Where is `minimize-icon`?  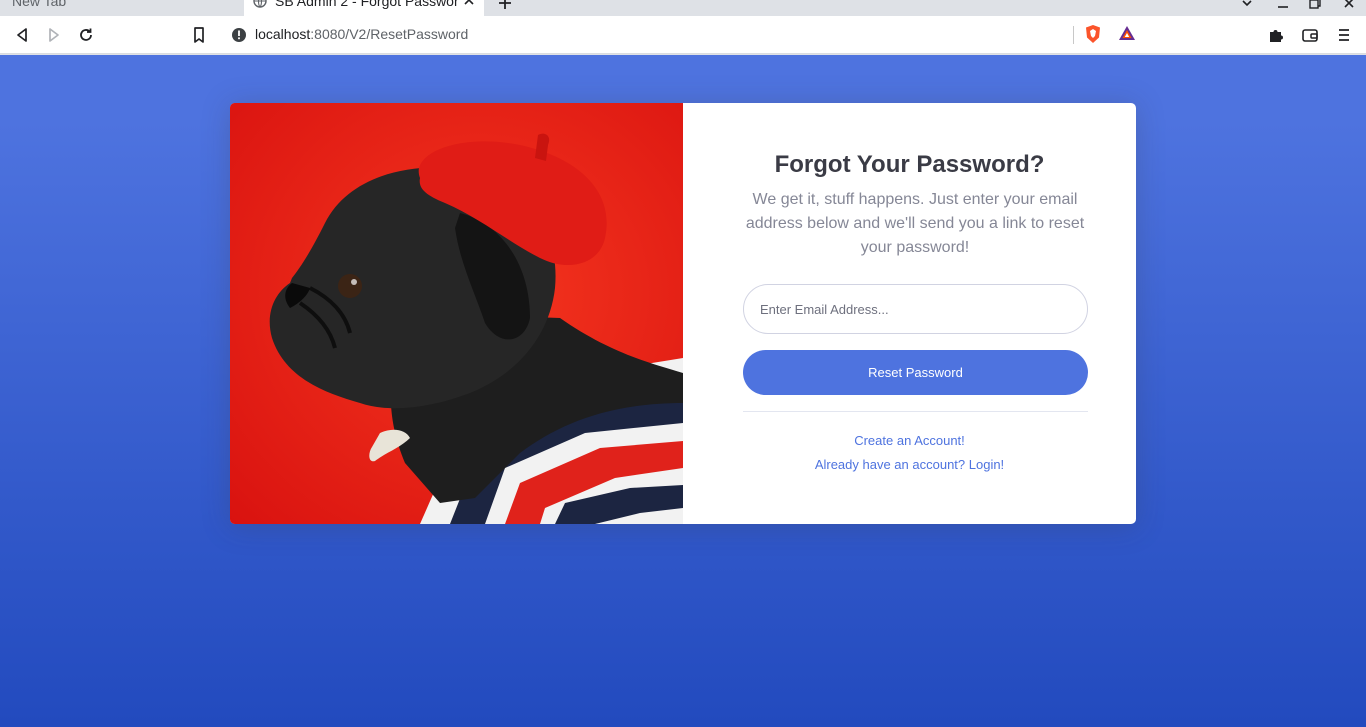 minimize-icon is located at coordinates (1283, 5).